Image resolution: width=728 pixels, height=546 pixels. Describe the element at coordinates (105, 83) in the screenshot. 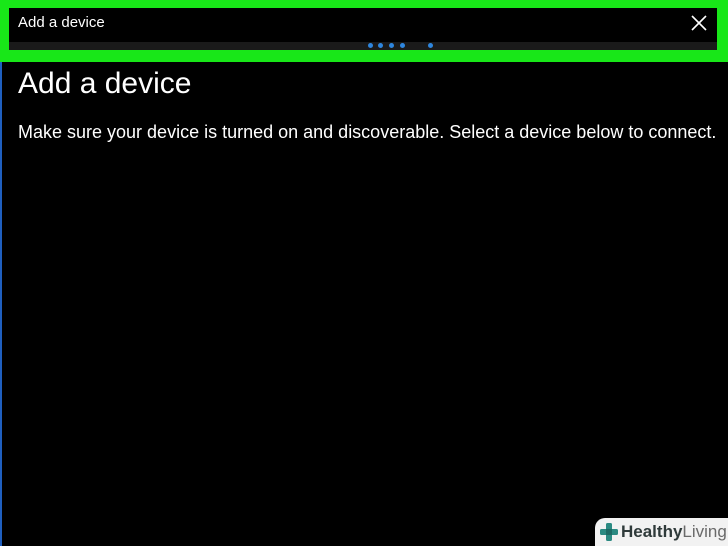

I see `page-title: Add a device` at that location.